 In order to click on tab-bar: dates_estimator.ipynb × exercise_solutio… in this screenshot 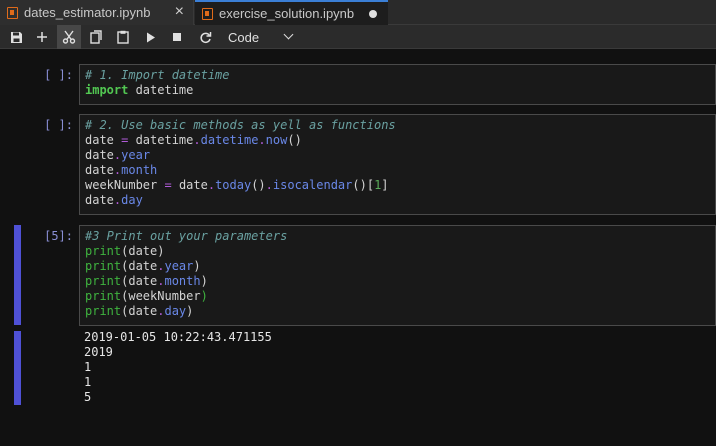, I will do `click(358, 12)`.